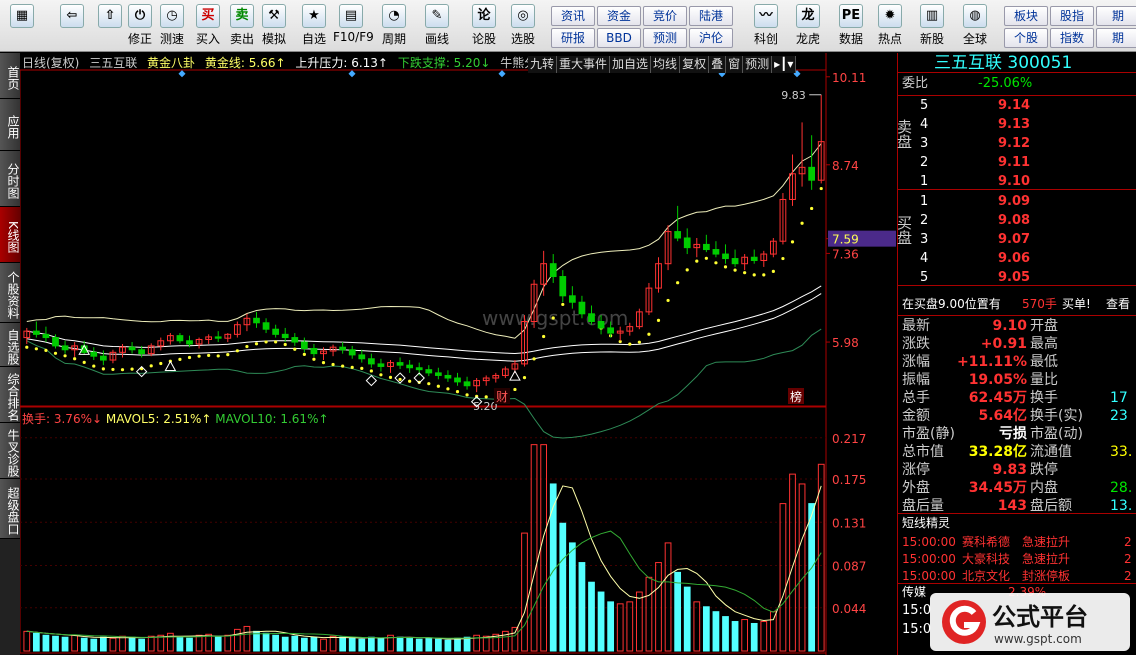 This screenshot has height=655, width=1136. What do you see at coordinates (1017, 202) in the screenshot?
I see `buy-level-row: 1 9.09` at bounding box center [1017, 202].